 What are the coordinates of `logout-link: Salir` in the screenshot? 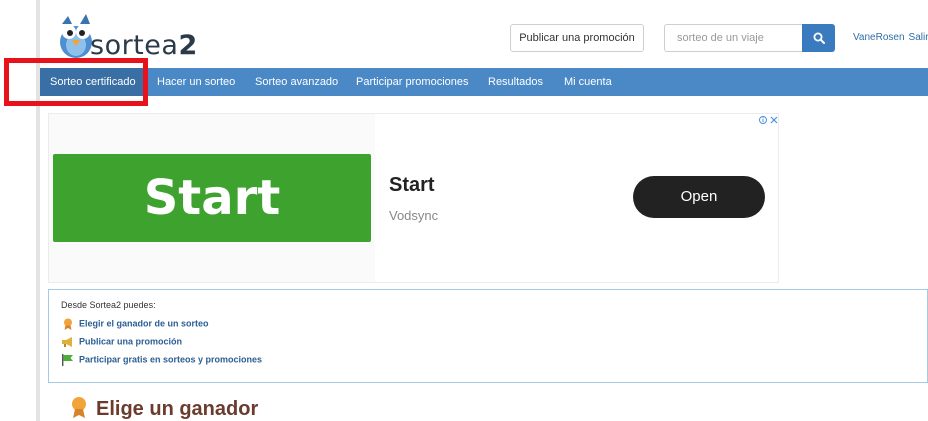 It's located at (918, 37).